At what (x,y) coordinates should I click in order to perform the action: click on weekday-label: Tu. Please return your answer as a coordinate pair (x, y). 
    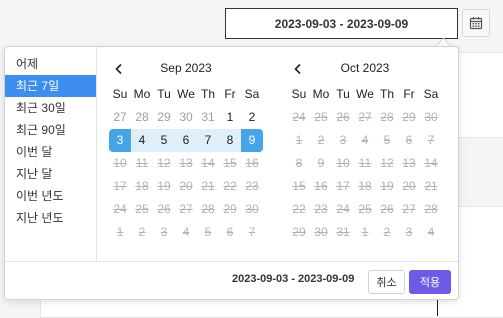
    Looking at the image, I should click on (164, 94).